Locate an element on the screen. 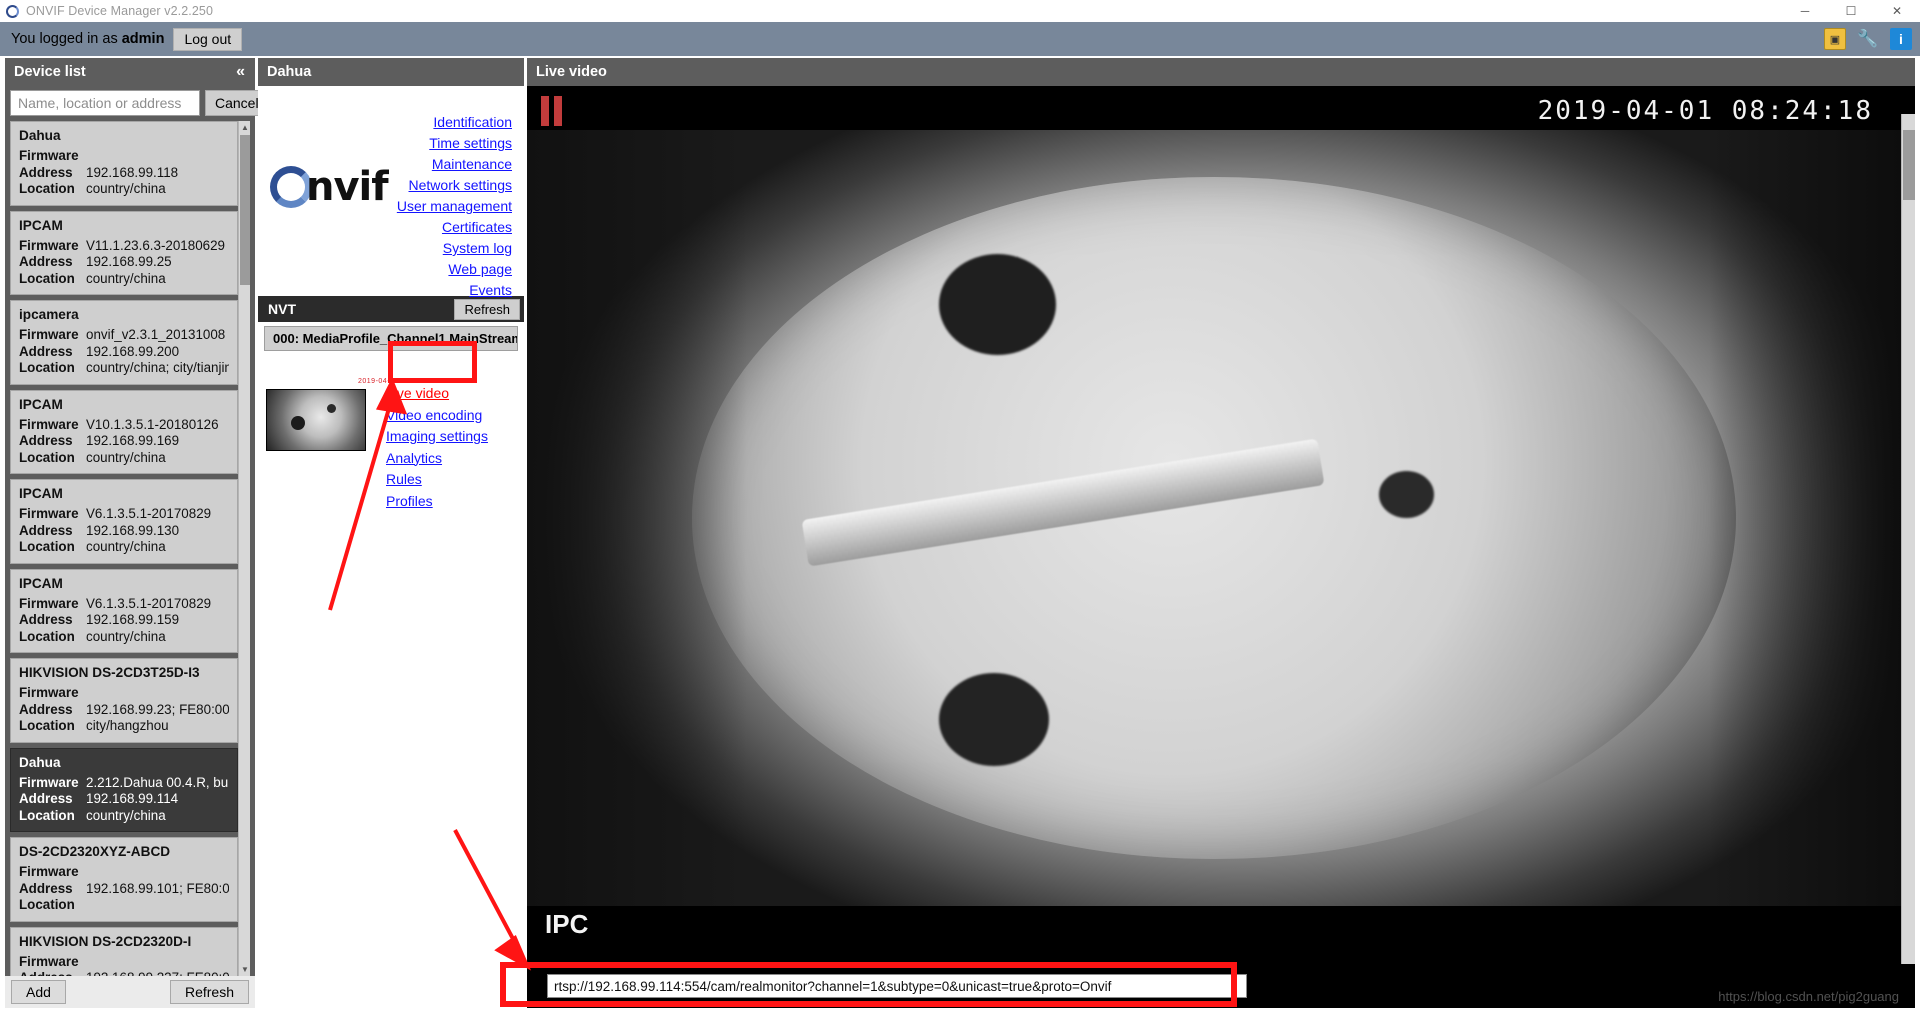 The image size is (1920, 1015). address-value: 192.168.99.114 is located at coordinates (132, 798).